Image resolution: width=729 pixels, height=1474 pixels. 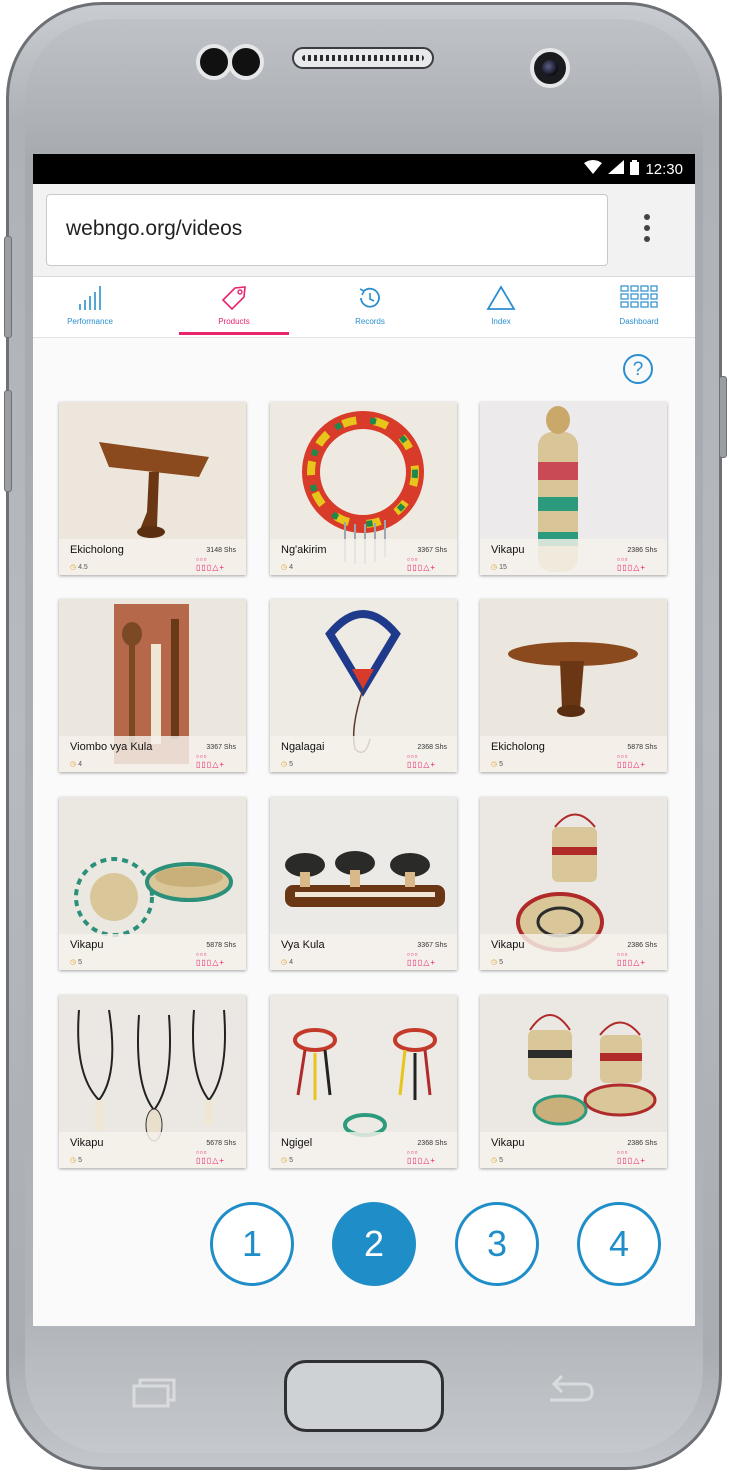 I want to click on product-info: Ekicholong 5878 Shs ◷ 5 ▫▫▫ ▯▯▯△+, so click(x=573, y=754).